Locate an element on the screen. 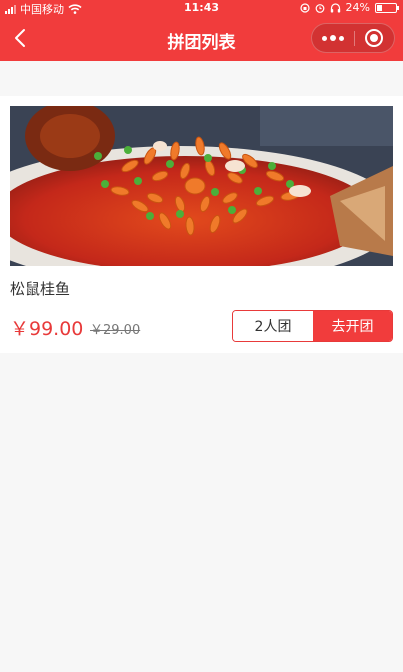 This screenshot has width=403, height=672. more-dots-icon is located at coordinates (324, 38).